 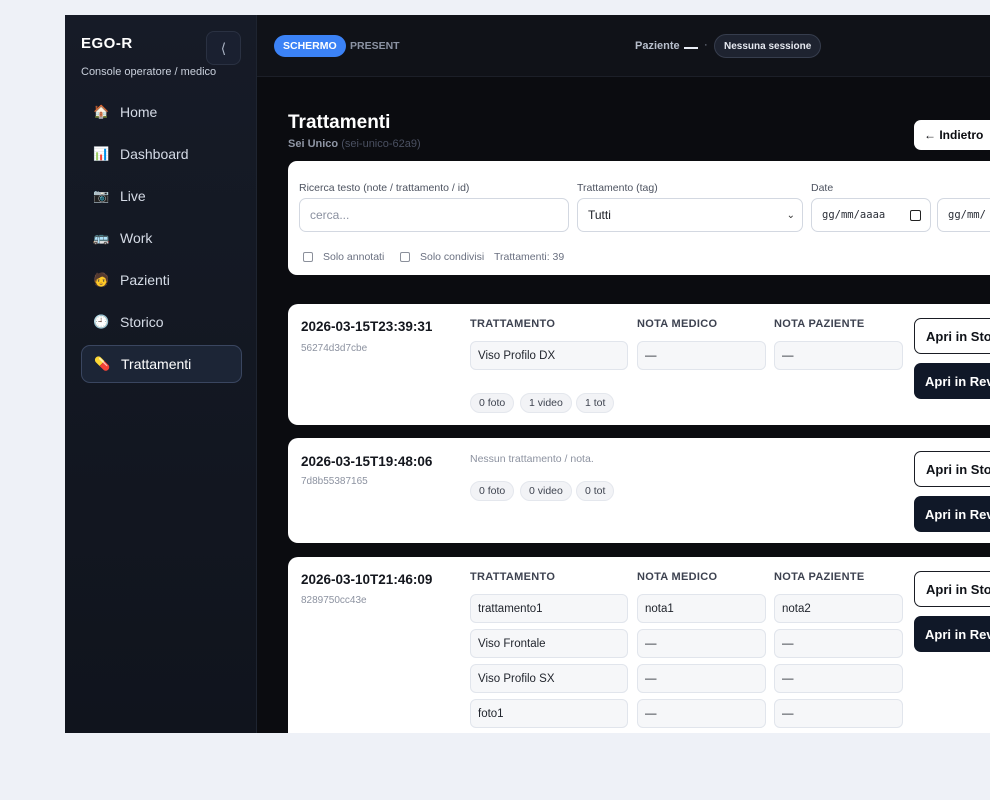 I want to click on tag-select: Tutti ⌄, so click(x=690, y=215).